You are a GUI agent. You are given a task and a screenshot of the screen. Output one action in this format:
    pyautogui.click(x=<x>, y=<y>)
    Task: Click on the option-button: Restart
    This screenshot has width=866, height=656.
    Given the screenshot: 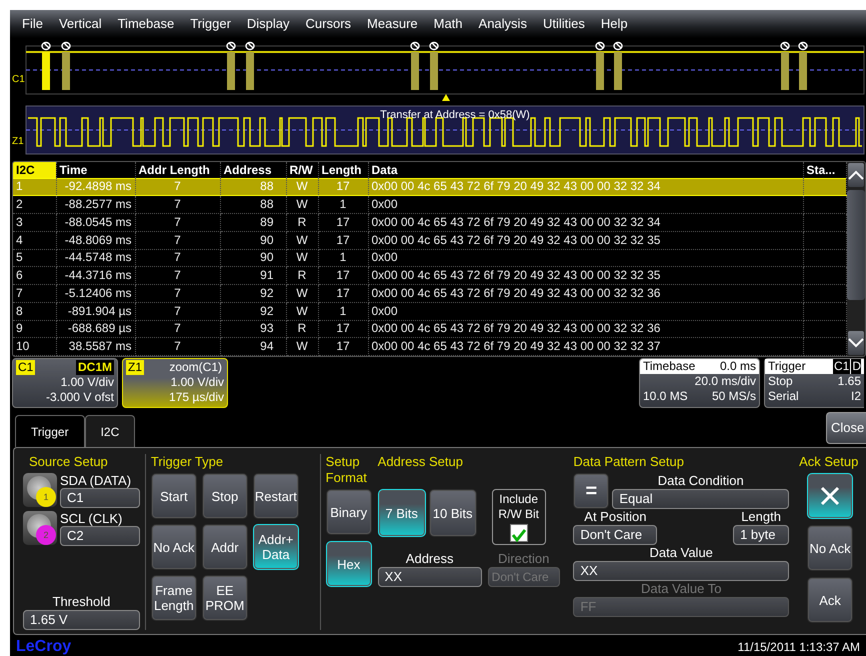 What is the action you would take?
    pyautogui.click(x=275, y=496)
    